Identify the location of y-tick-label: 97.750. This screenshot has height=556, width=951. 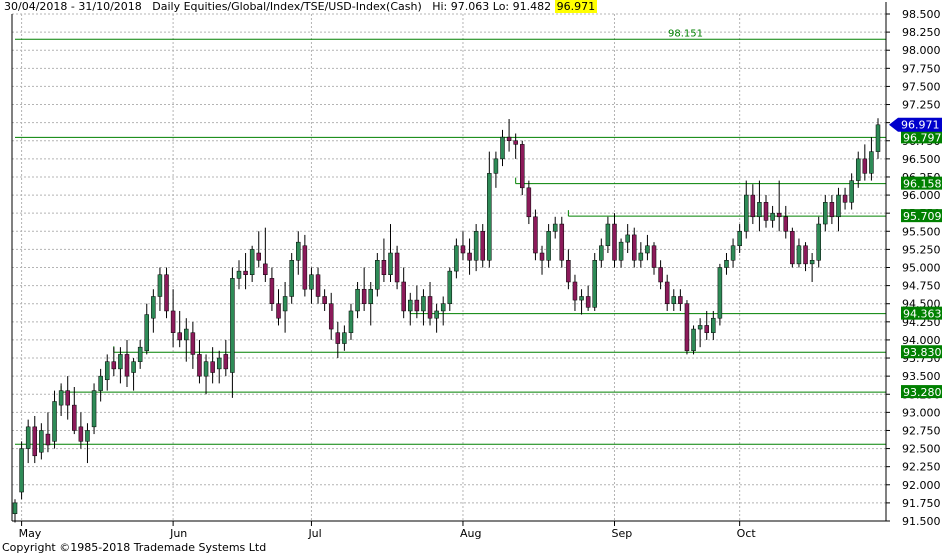
(921, 68).